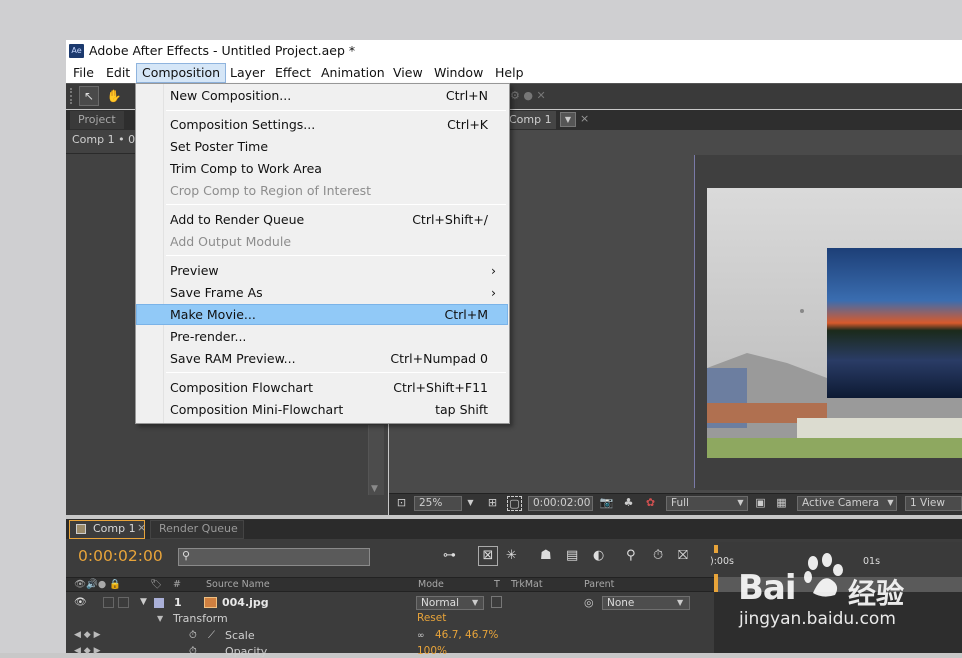  I want to click on ae-logo-icon: Ae, so click(76, 51).